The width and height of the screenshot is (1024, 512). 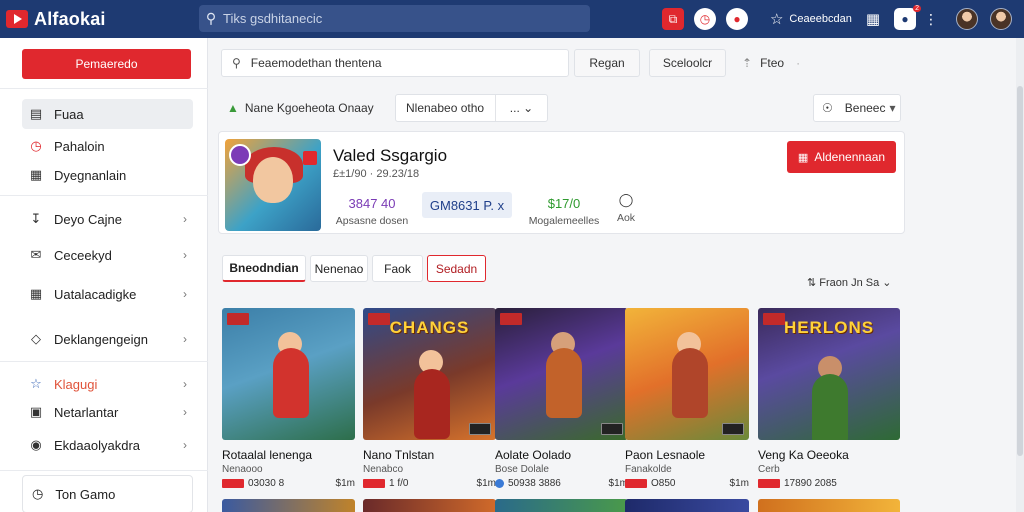 I want to click on sidebar-item-label: Fuaa, so click(x=69, y=114).